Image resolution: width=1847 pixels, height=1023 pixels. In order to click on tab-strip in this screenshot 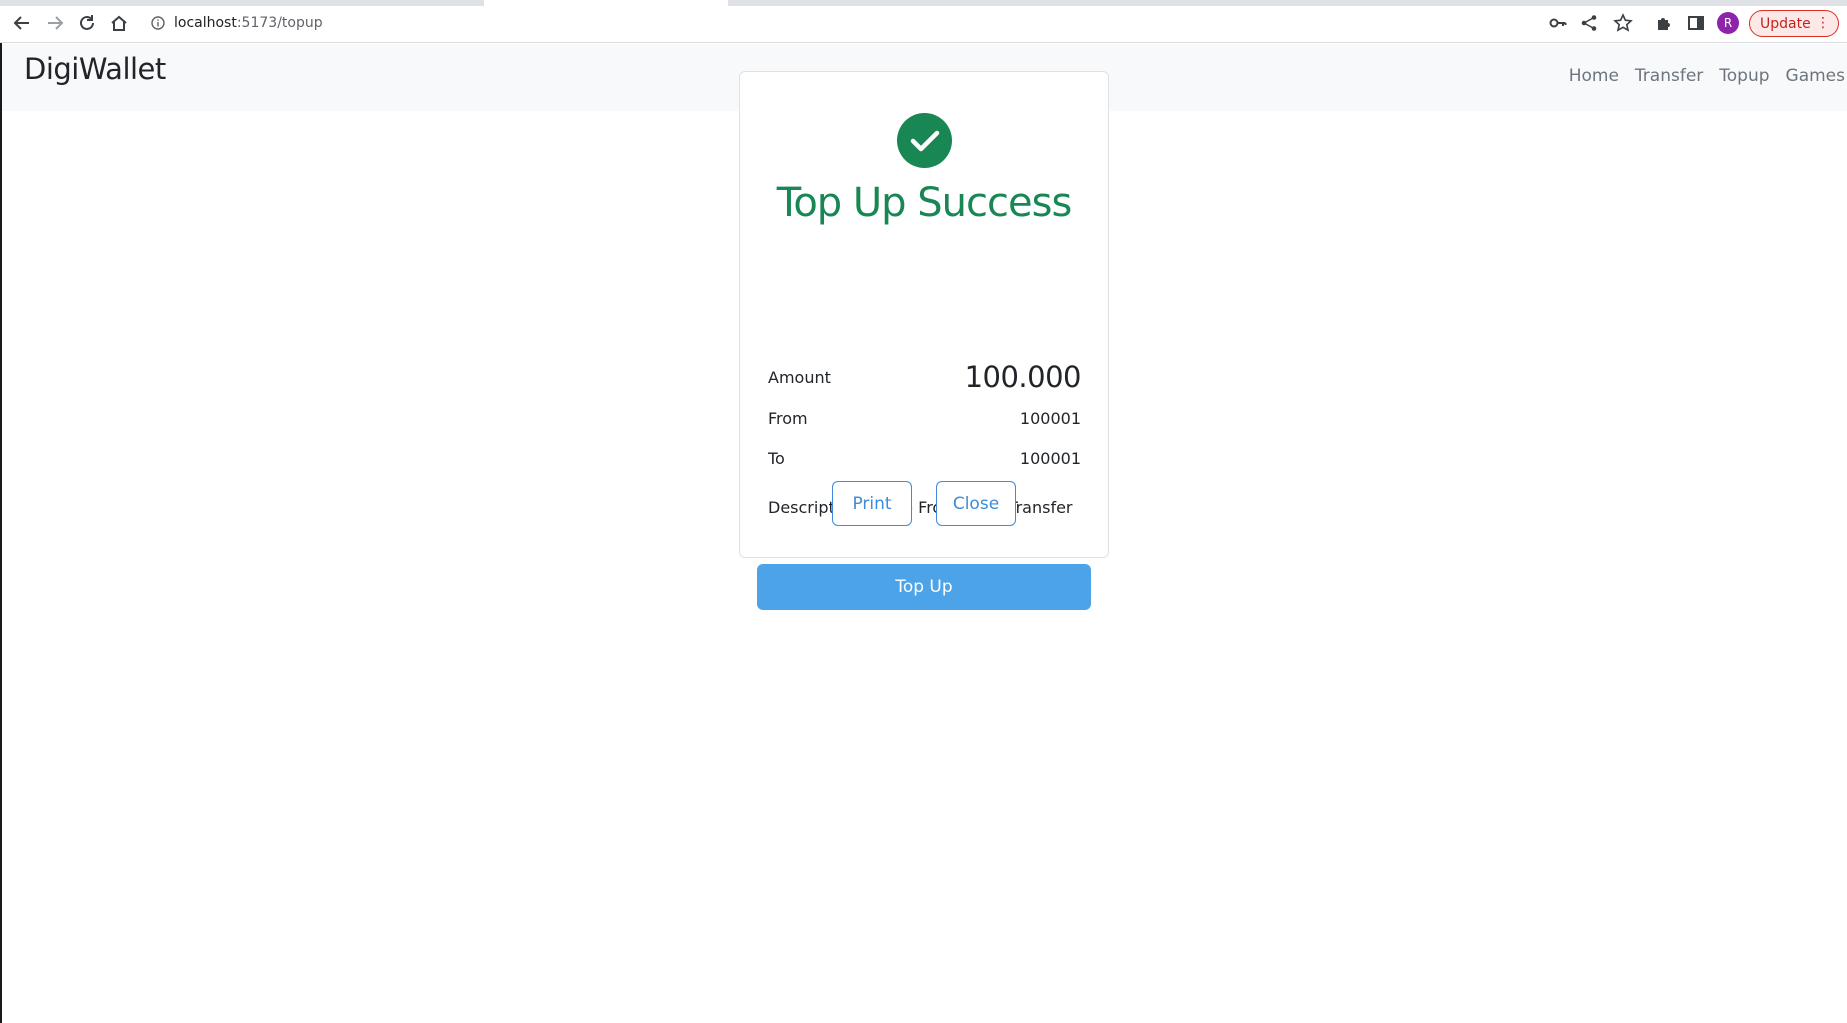, I will do `click(923, 3)`.